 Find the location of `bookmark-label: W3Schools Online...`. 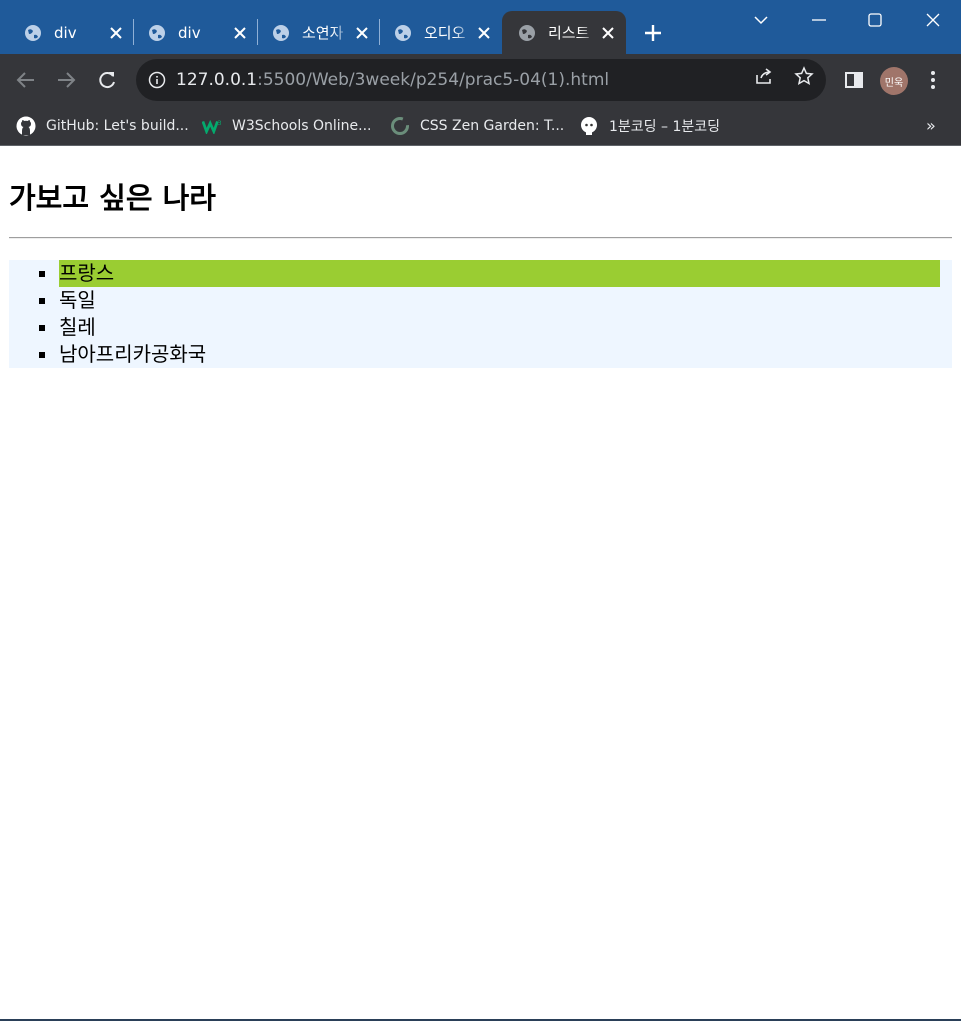

bookmark-label: W3Schools Online... is located at coordinates (302, 126).